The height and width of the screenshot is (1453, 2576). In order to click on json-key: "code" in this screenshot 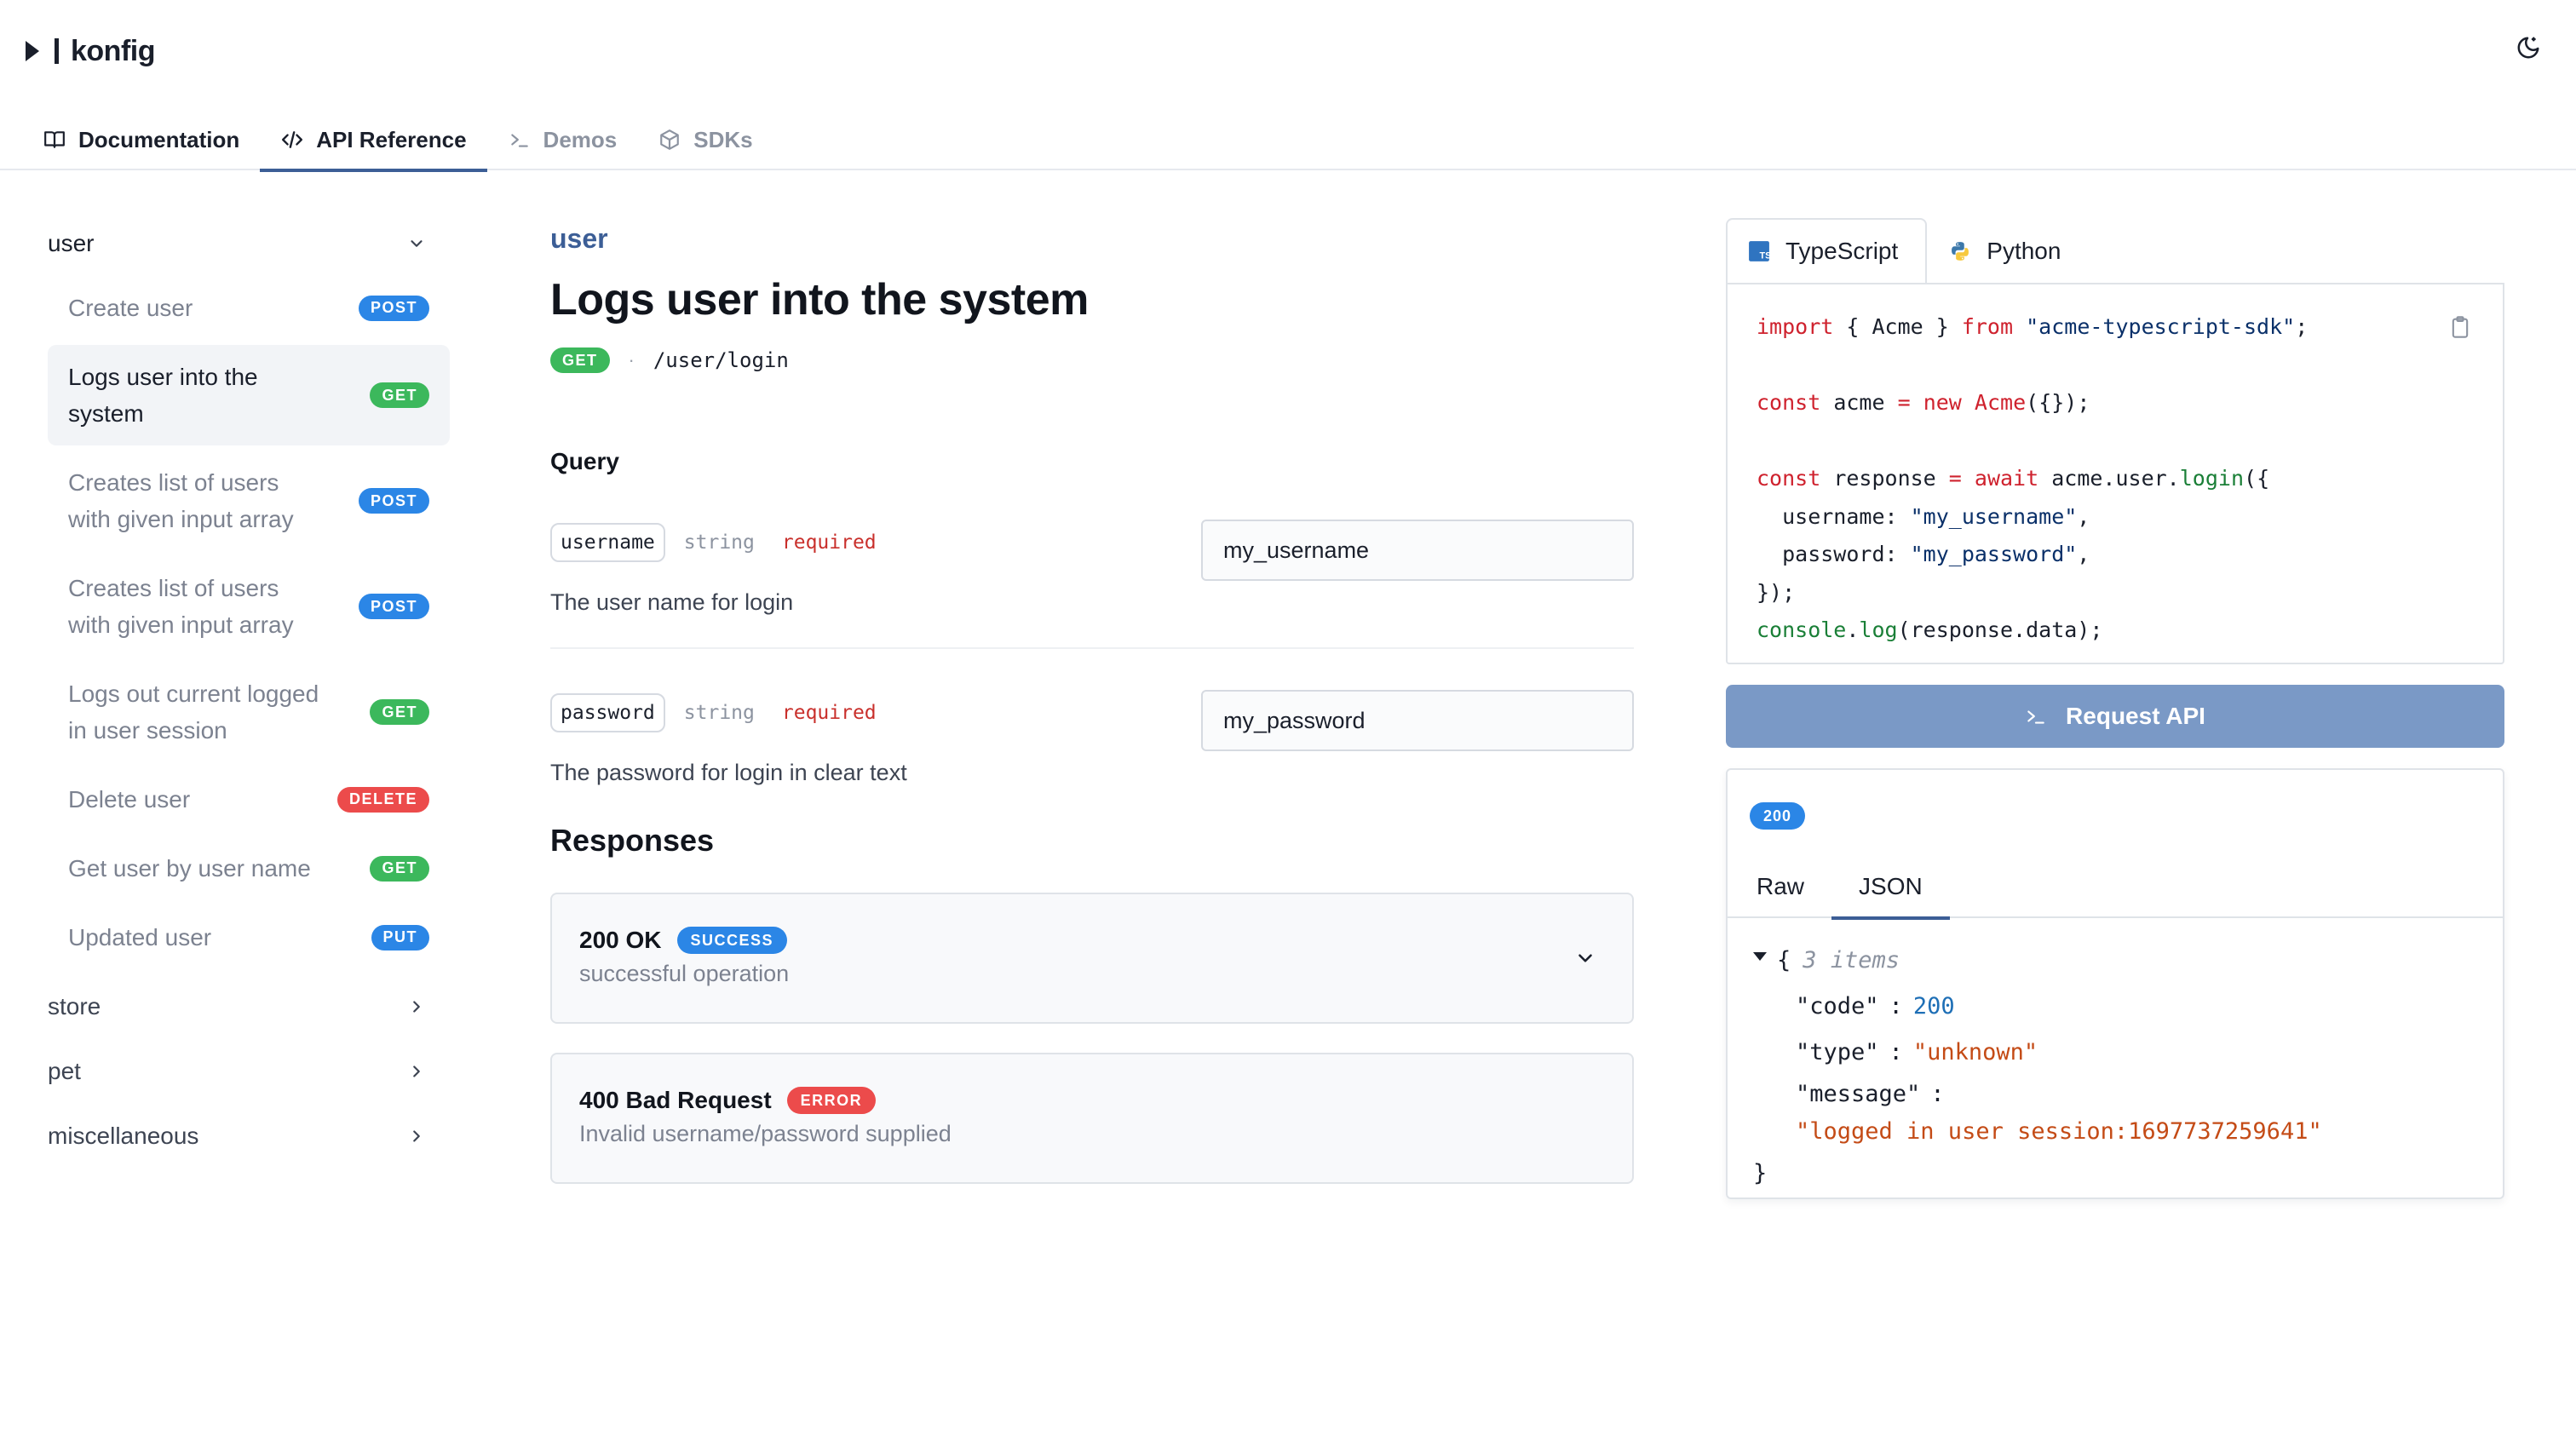, I will do `click(1838, 1005)`.